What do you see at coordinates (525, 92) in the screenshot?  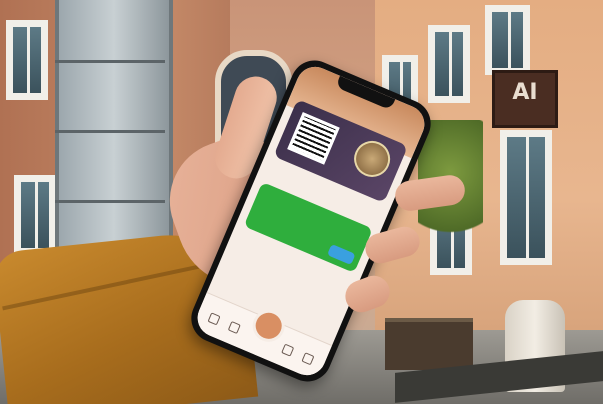 I see `sign-lettering: AI` at bounding box center [525, 92].